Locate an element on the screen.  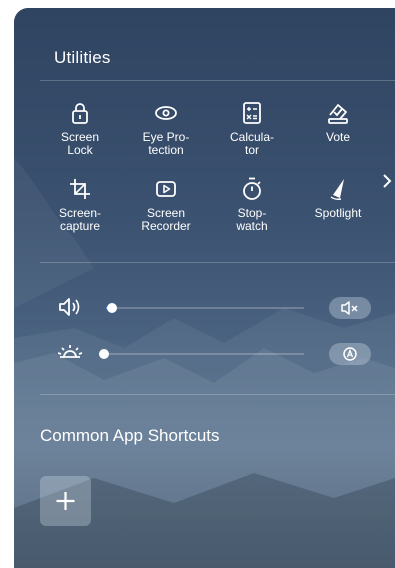
add-shortcut-button is located at coordinates (65, 501).